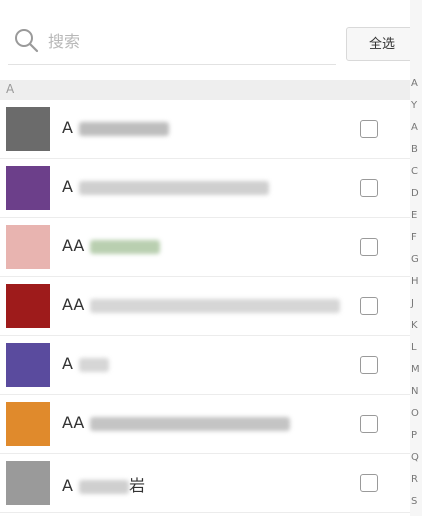 The image size is (422, 516). I want to click on index-letter: H, so click(415, 281).